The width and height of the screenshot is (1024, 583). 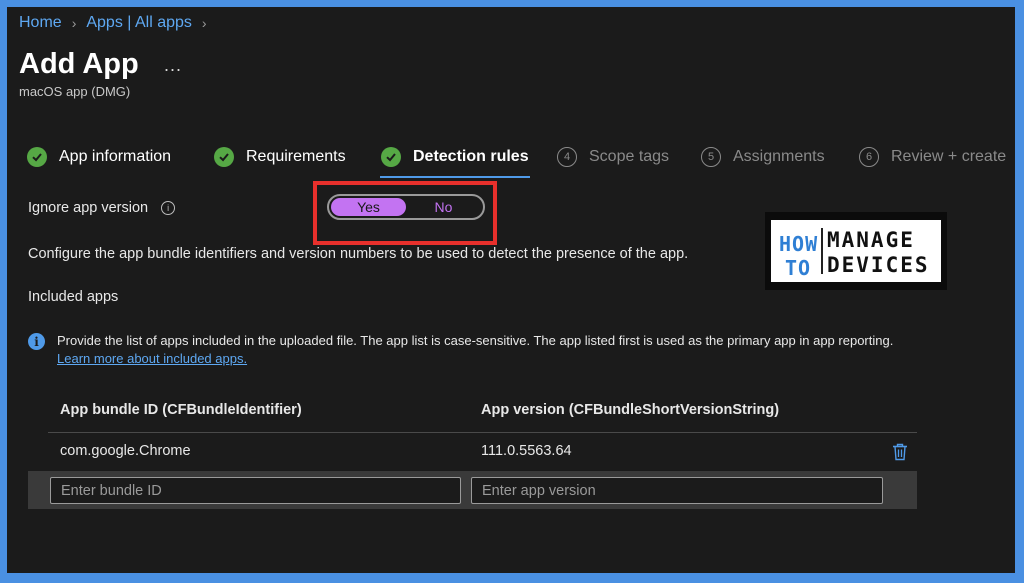 What do you see at coordinates (871, 240) in the screenshot?
I see `logo-manage: MANAGE` at bounding box center [871, 240].